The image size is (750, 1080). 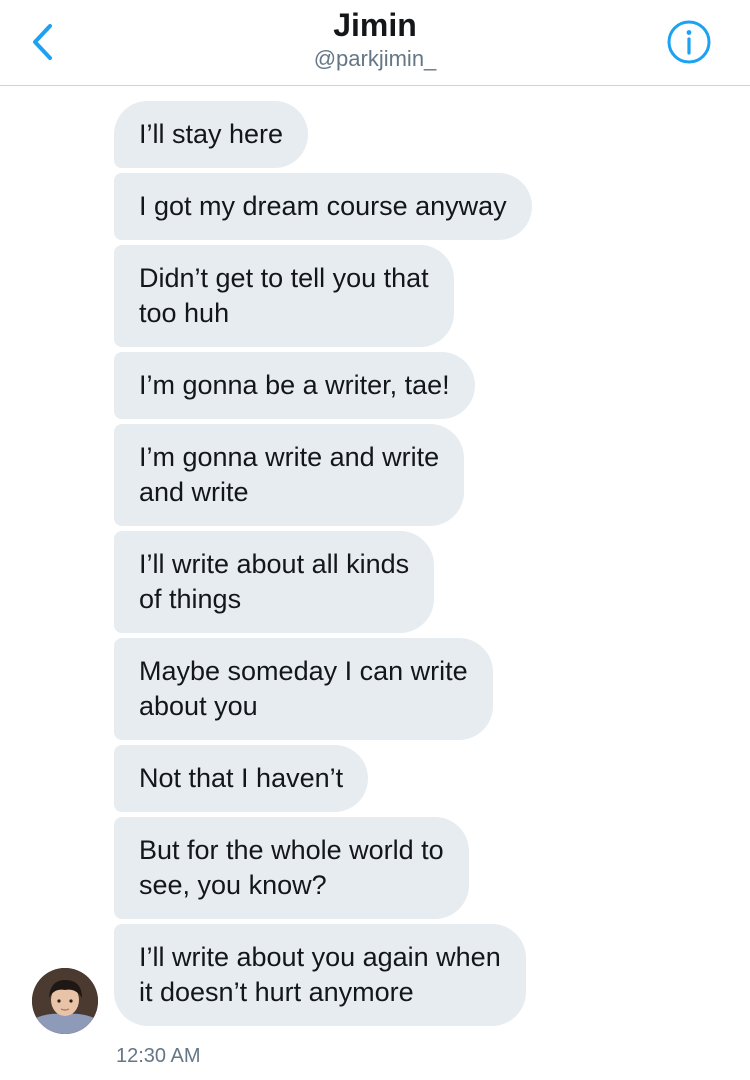 What do you see at coordinates (274, 582) in the screenshot?
I see `message-bubble: I’ll write about all kinds of things` at bounding box center [274, 582].